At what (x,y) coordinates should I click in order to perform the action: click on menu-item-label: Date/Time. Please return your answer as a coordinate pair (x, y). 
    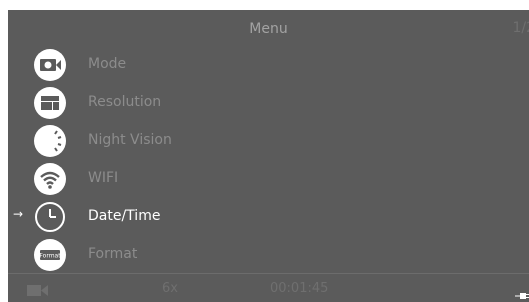
    Looking at the image, I should click on (124, 216).